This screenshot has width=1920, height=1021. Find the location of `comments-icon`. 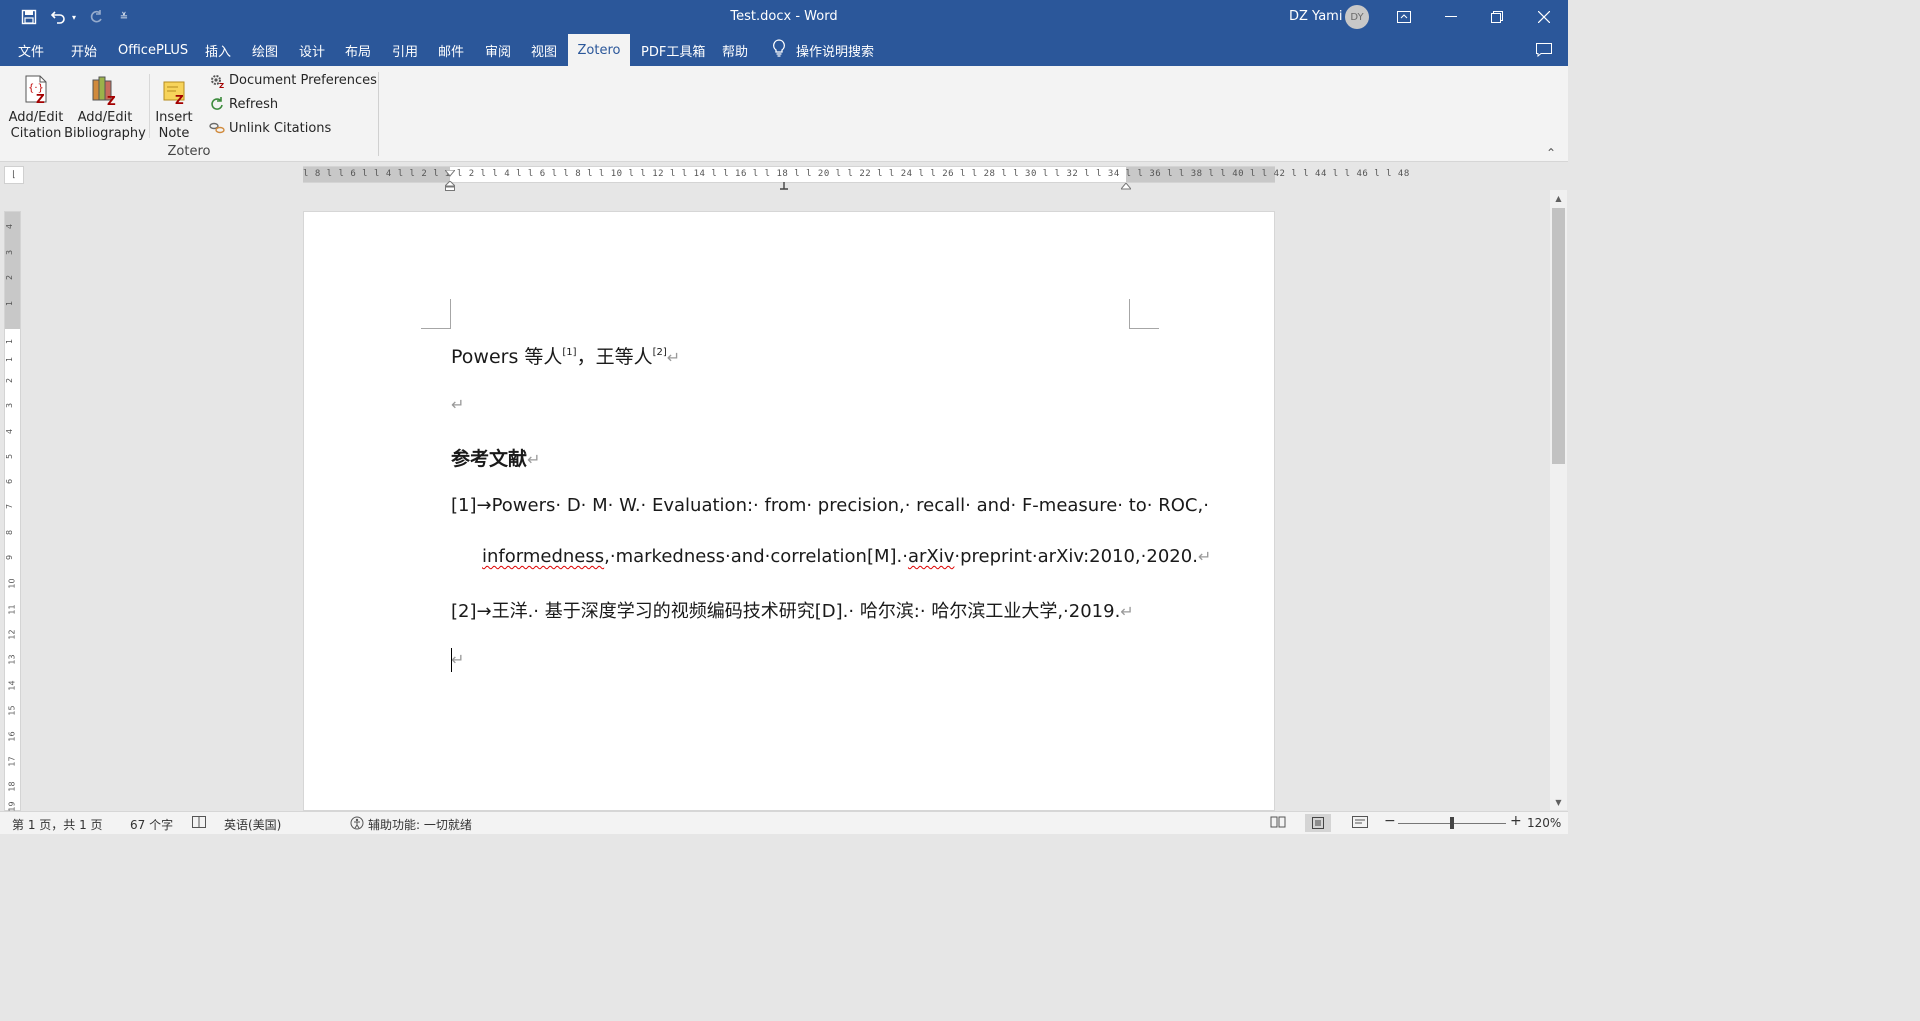

comments-icon is located at coordinates (1544, 50).